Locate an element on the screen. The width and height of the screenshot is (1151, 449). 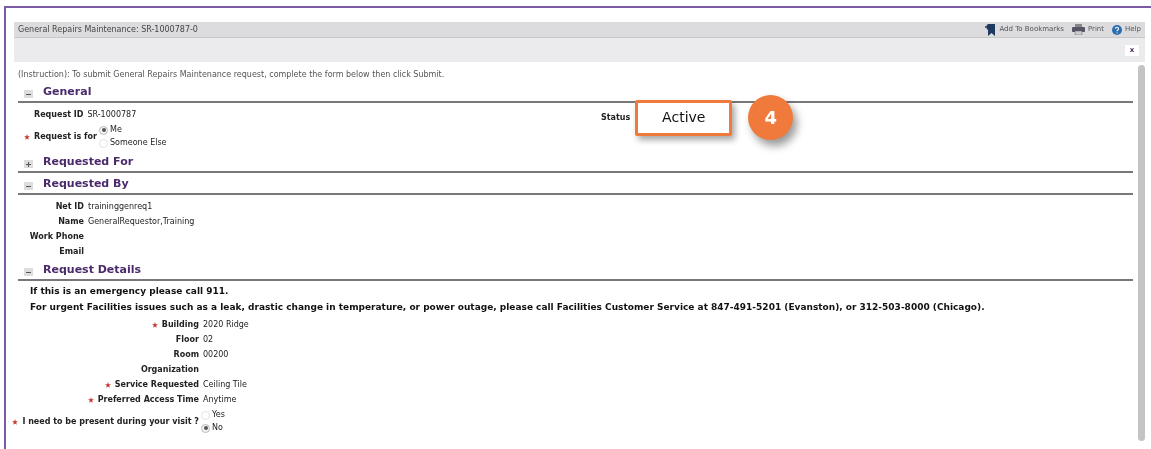
section-heading: Requested By is located at coordinates (86, 183).